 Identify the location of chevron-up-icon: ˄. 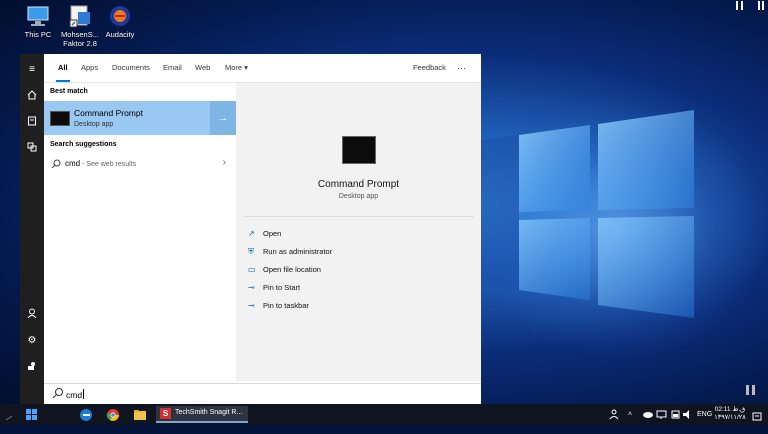
(634, 414).